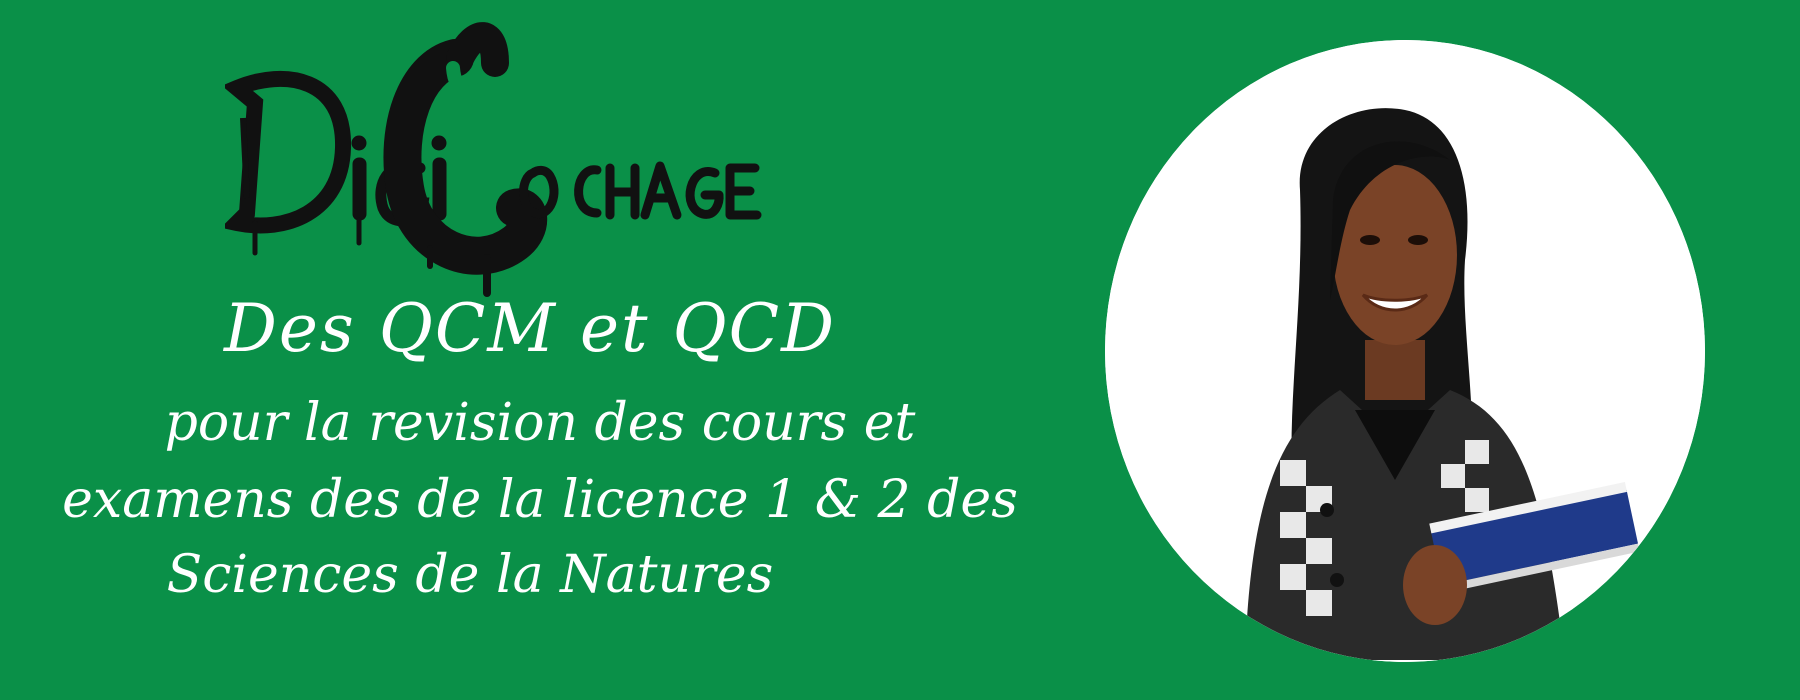 The height and width of the screenshot is (700, 1800). What do you see at coordinates (505, 153) in the screenshot?
I see `digicochage-logo` at bounding box center [505, 153].